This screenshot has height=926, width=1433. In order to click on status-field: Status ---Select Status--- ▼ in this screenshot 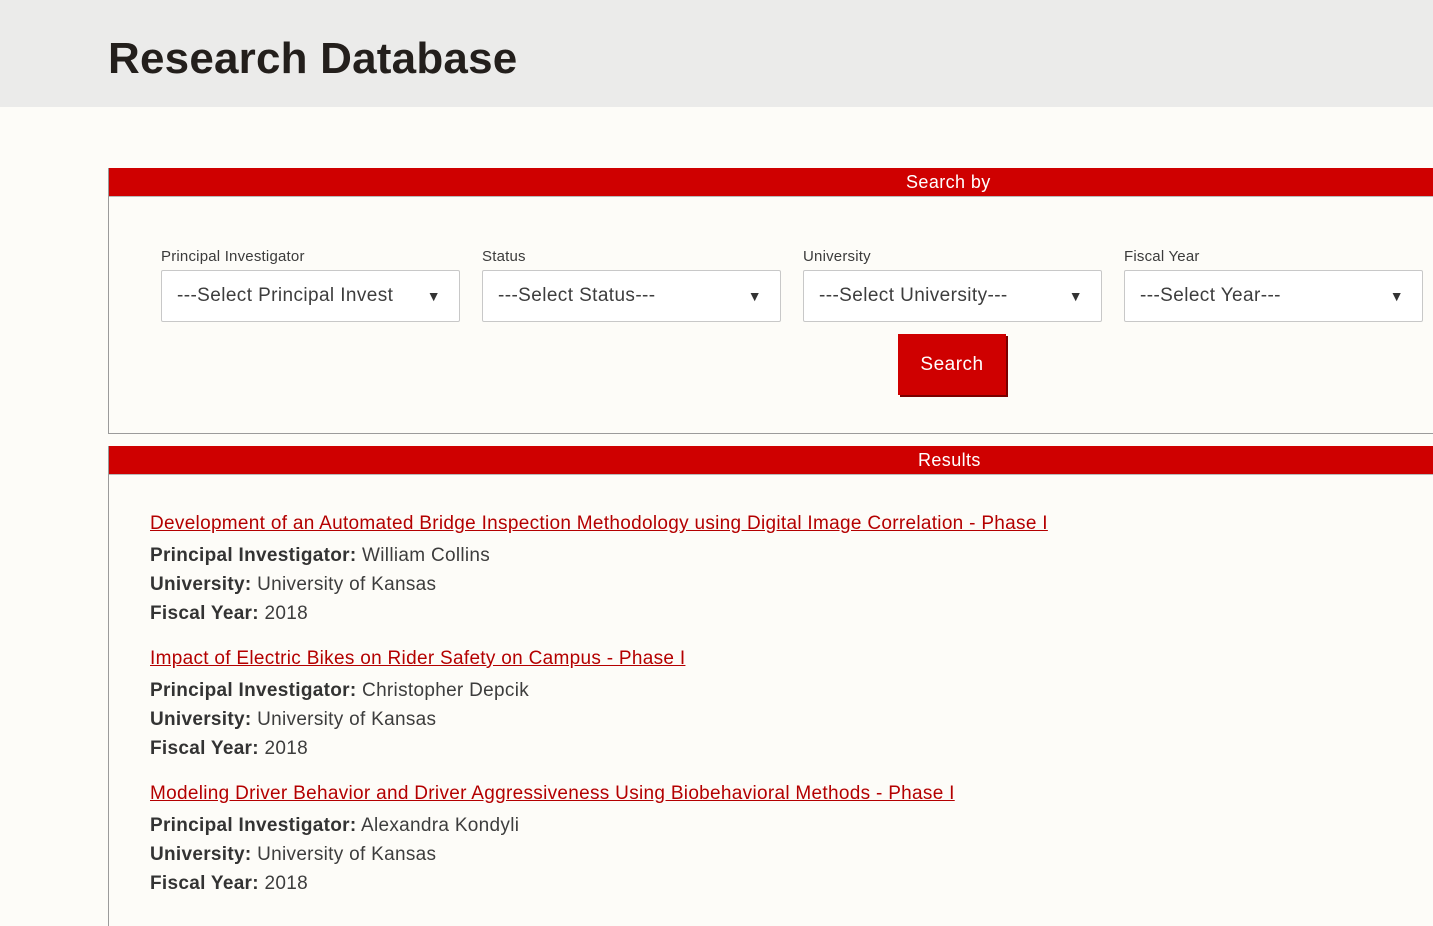, I will do `click(631, 285)`.